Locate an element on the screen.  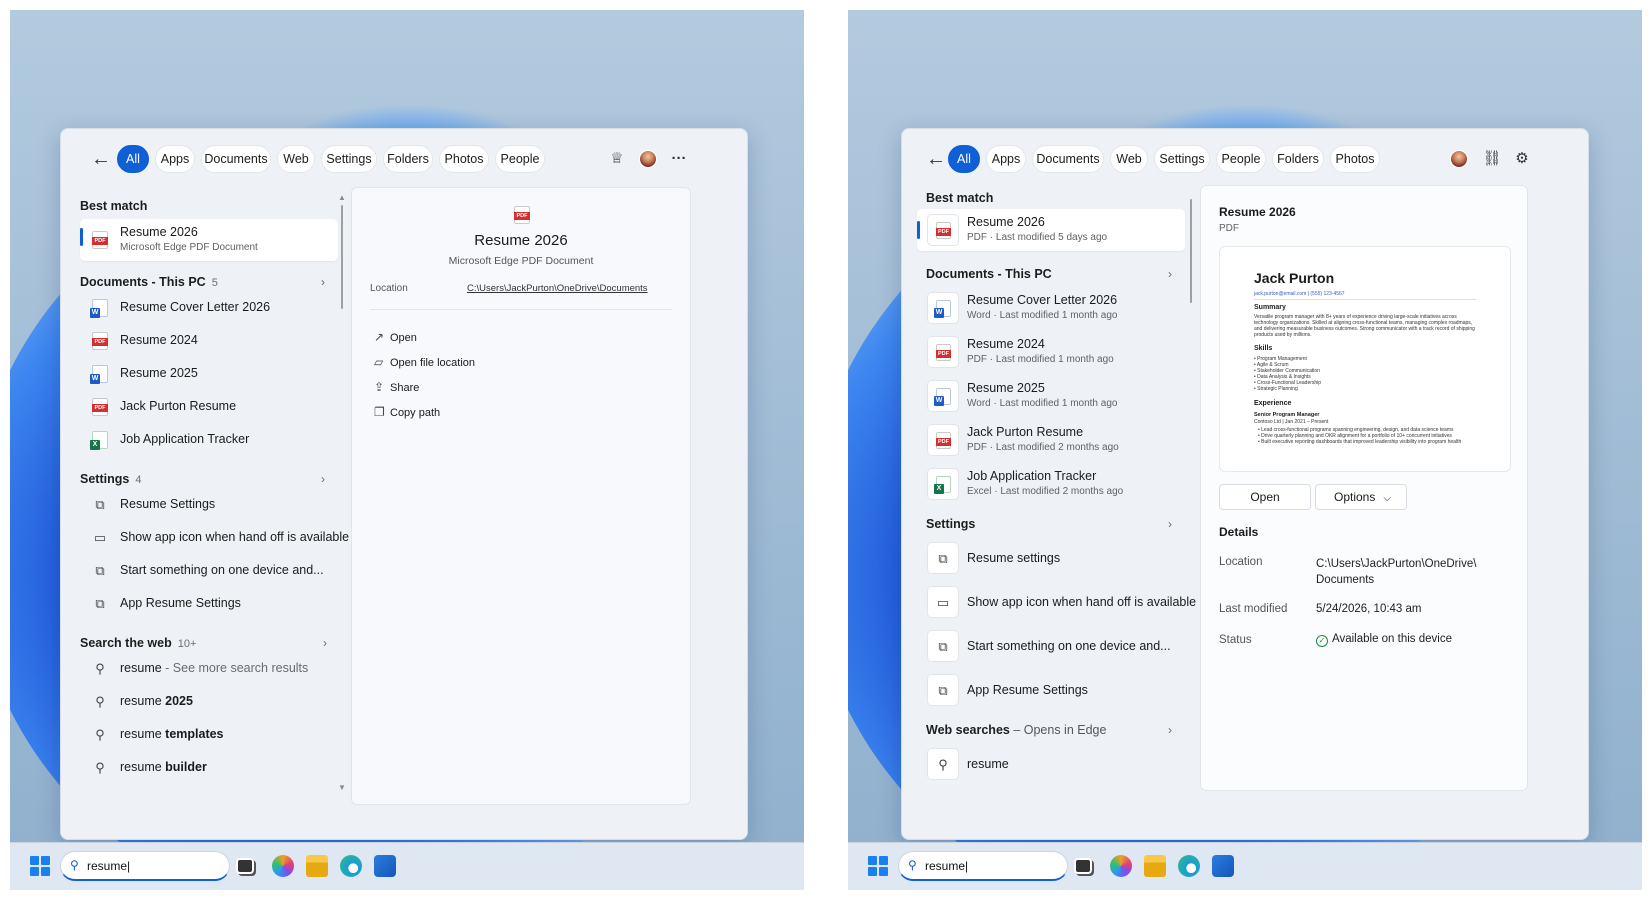
web-result: ⚲ resume 2025 is located at coordinates (209, 702).